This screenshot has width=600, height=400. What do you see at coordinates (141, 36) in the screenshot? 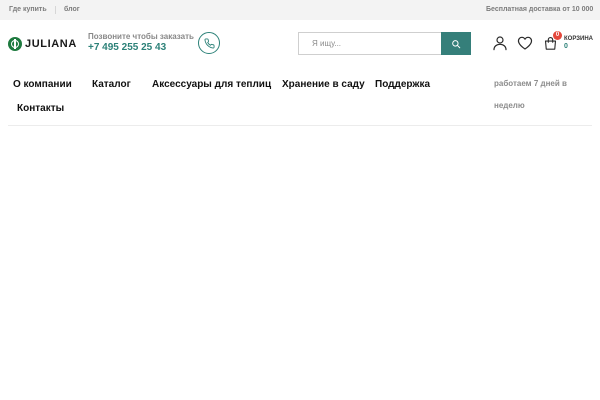
I see `phone-caption: Позвоните чтобы заказать` at bounding box center [141, 36].